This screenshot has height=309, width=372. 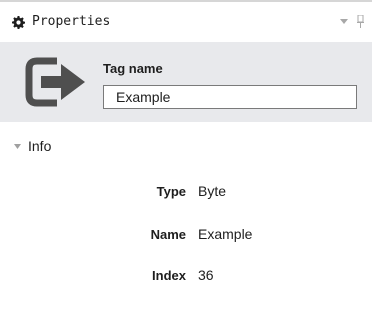 What do you see at coordinates (71, 21) in the screenshot?
I see `panel-title: Properties` at bounding box center [71, 21].